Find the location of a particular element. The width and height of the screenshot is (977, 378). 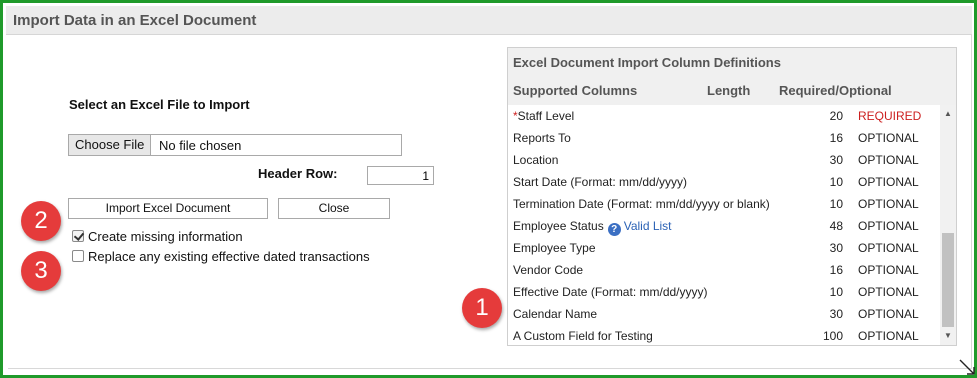

row-length: 100 is located at coordinates (832, 336).